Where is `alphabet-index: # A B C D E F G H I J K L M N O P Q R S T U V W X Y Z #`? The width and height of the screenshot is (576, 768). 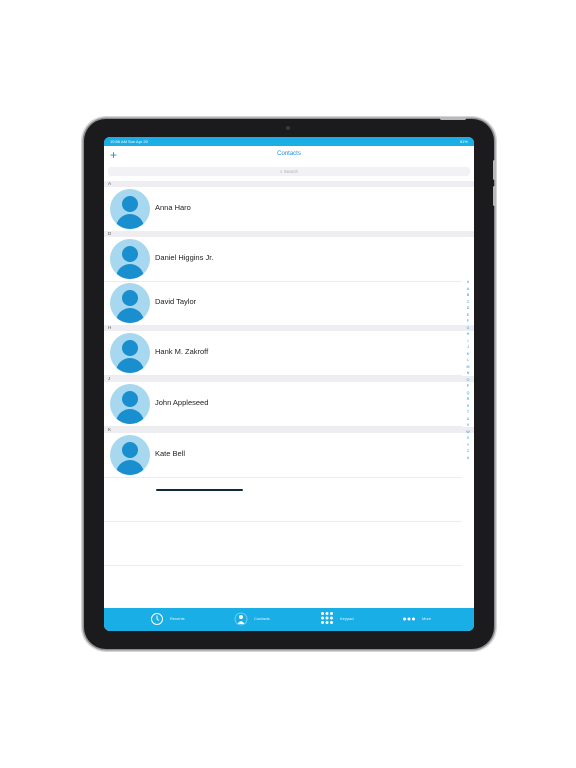
alphabet-index: # A B C D E F G H I J K L M N O P Q R S T U V W X Y Z # is located at coordinates (468, 370).